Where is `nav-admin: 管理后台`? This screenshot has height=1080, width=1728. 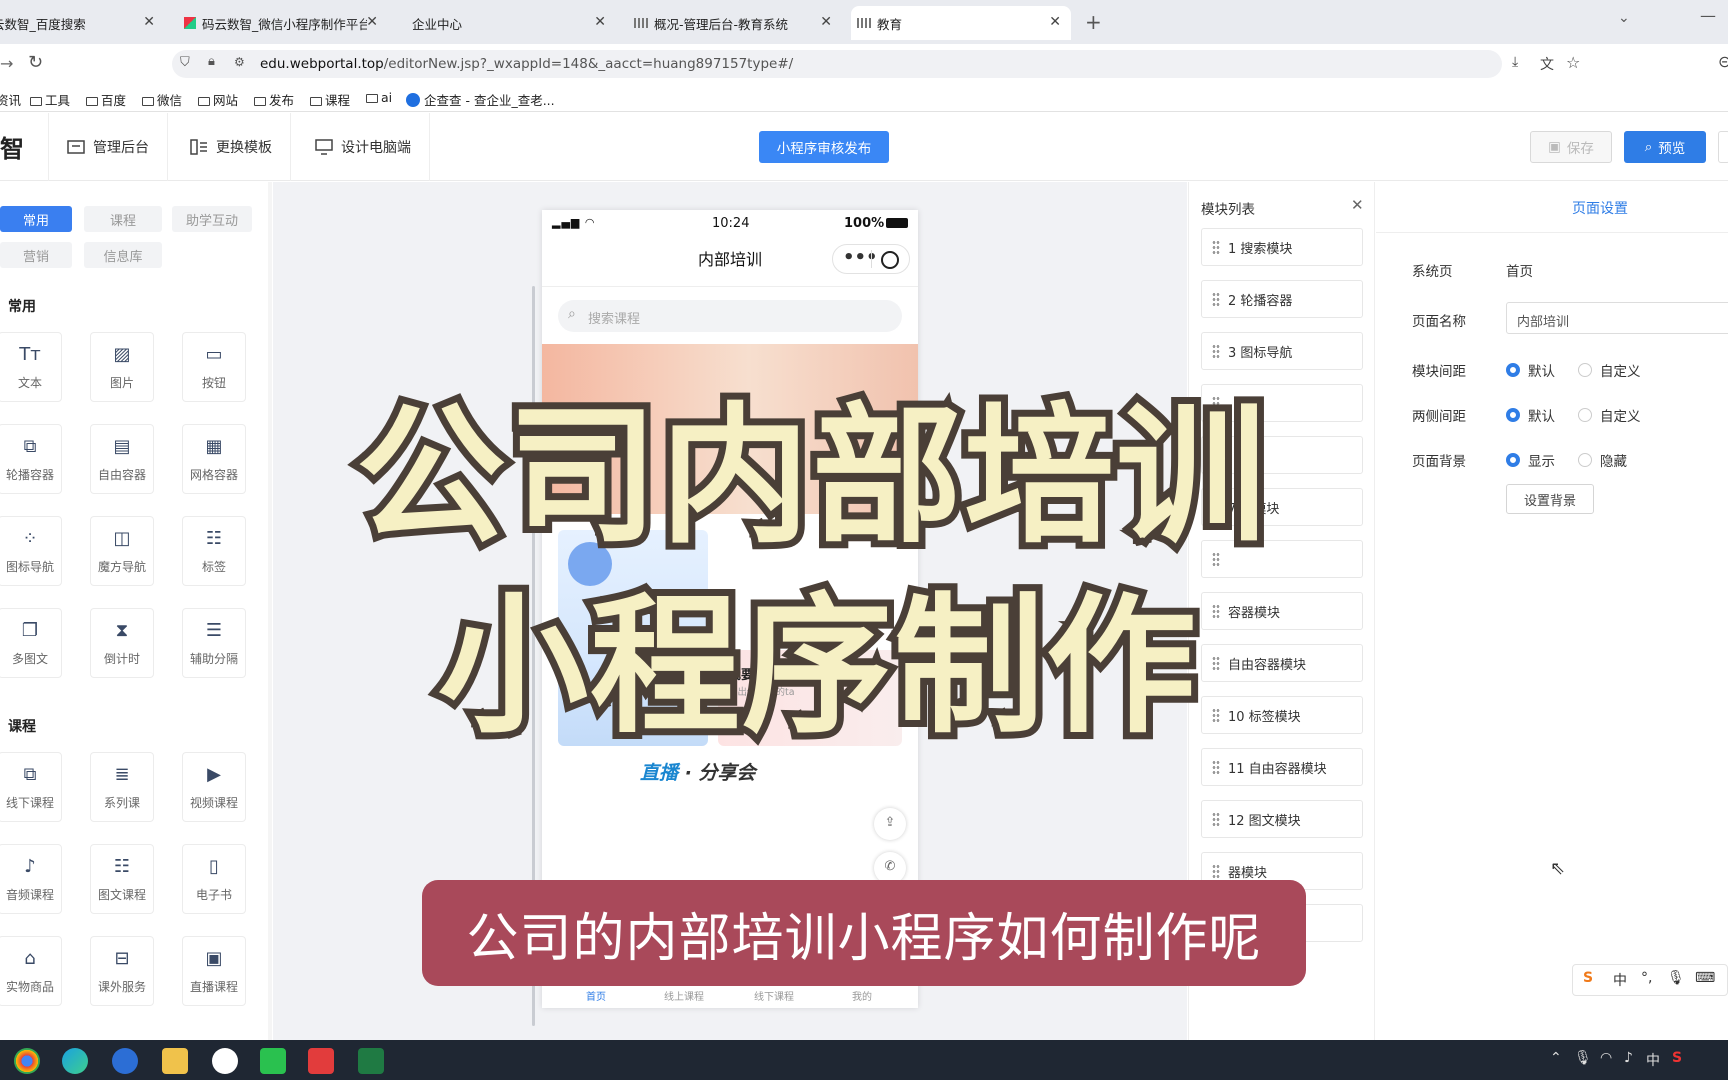 nav-admin: 管理后台 is located at coordinates (108, 147).